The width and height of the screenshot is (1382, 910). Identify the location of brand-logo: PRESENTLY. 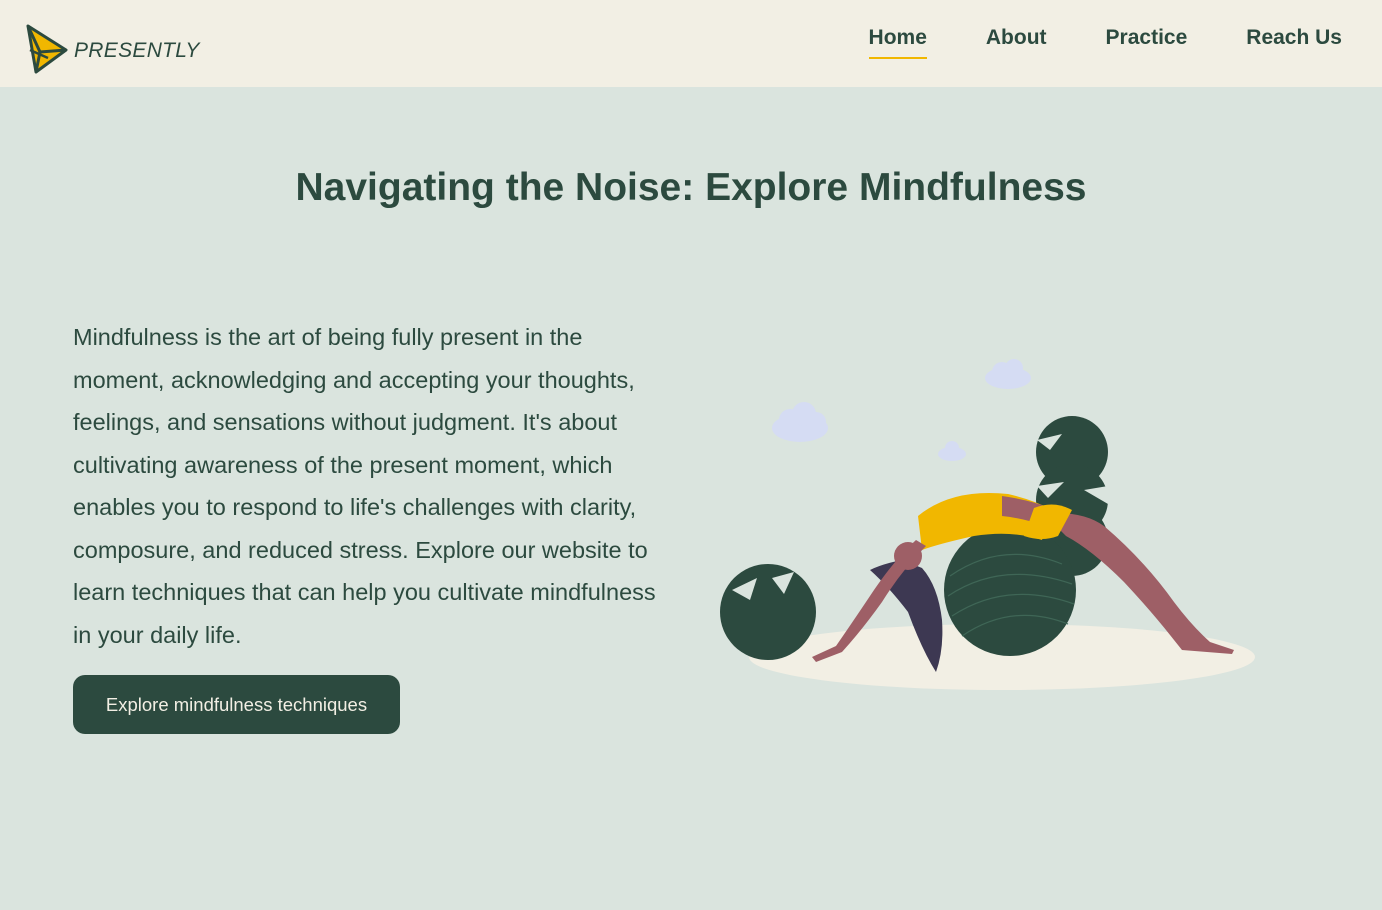
(113, 49).